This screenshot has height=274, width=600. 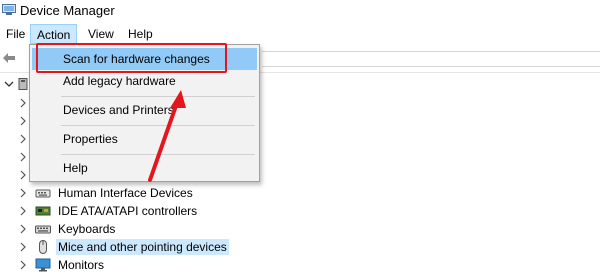 I want to click on menu-view: View, so click(x=101, y=34).